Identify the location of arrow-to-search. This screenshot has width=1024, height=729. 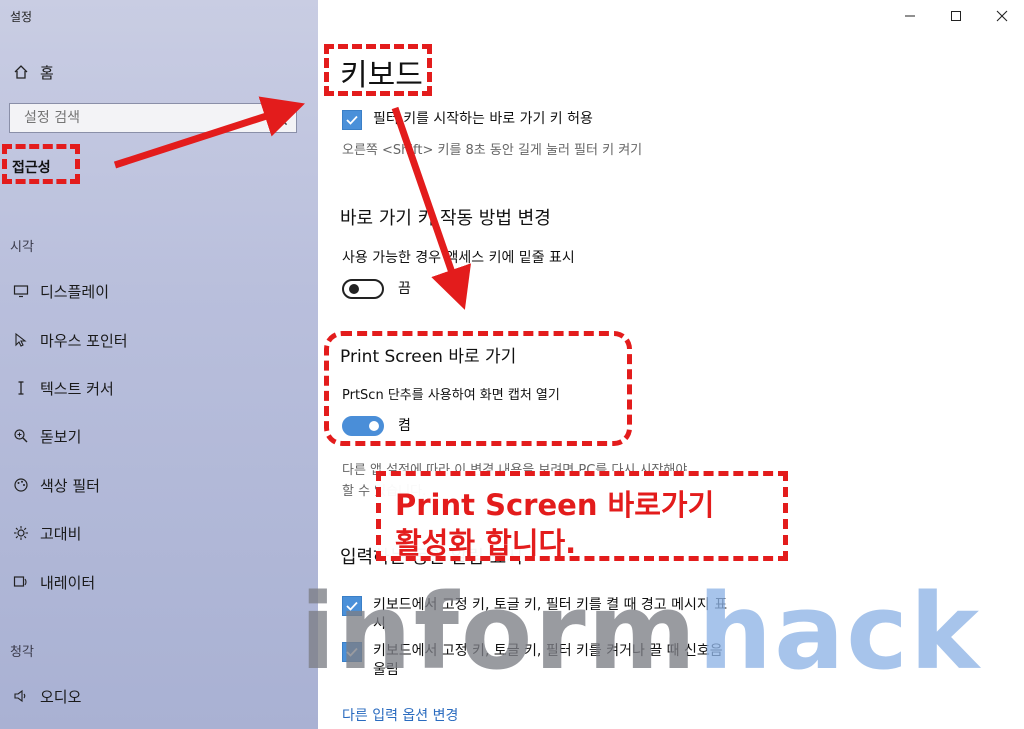
(209, 132).